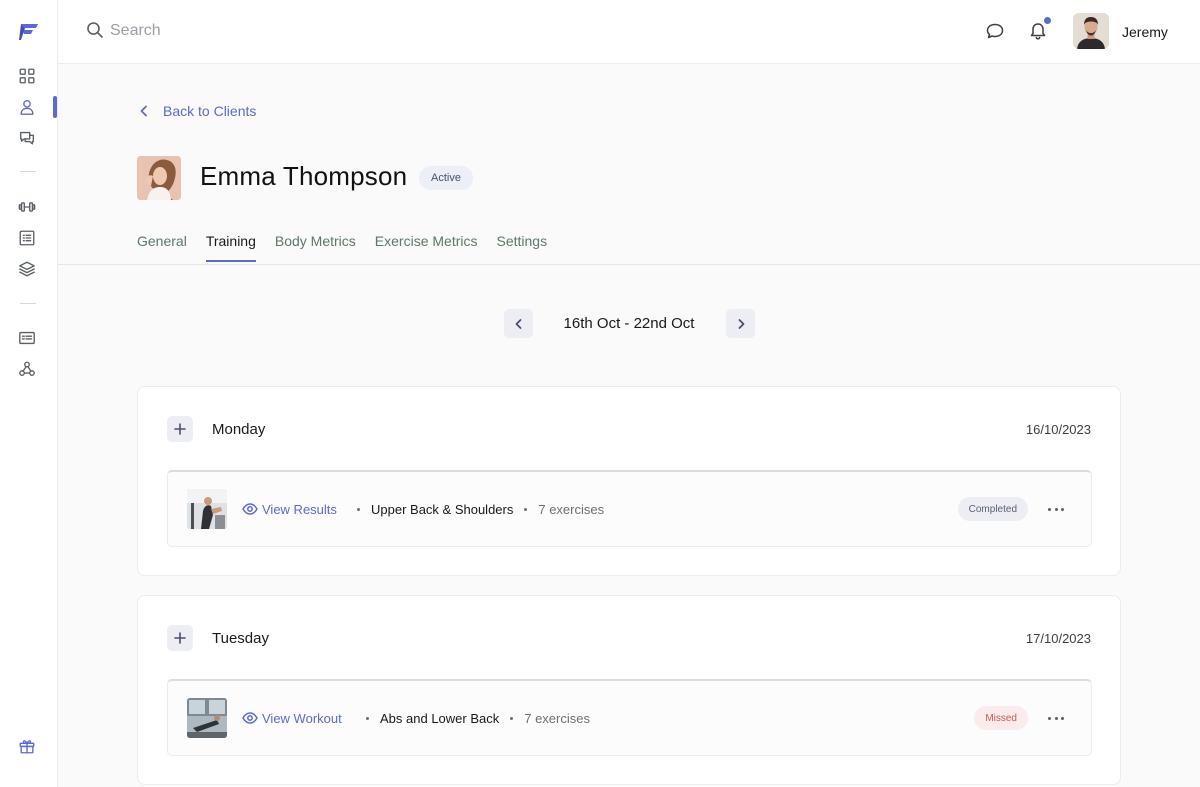 The image size is (1200, 787). Describe the element at coordinates (260, 31) in the screenshot. I see `search-input` at that location.